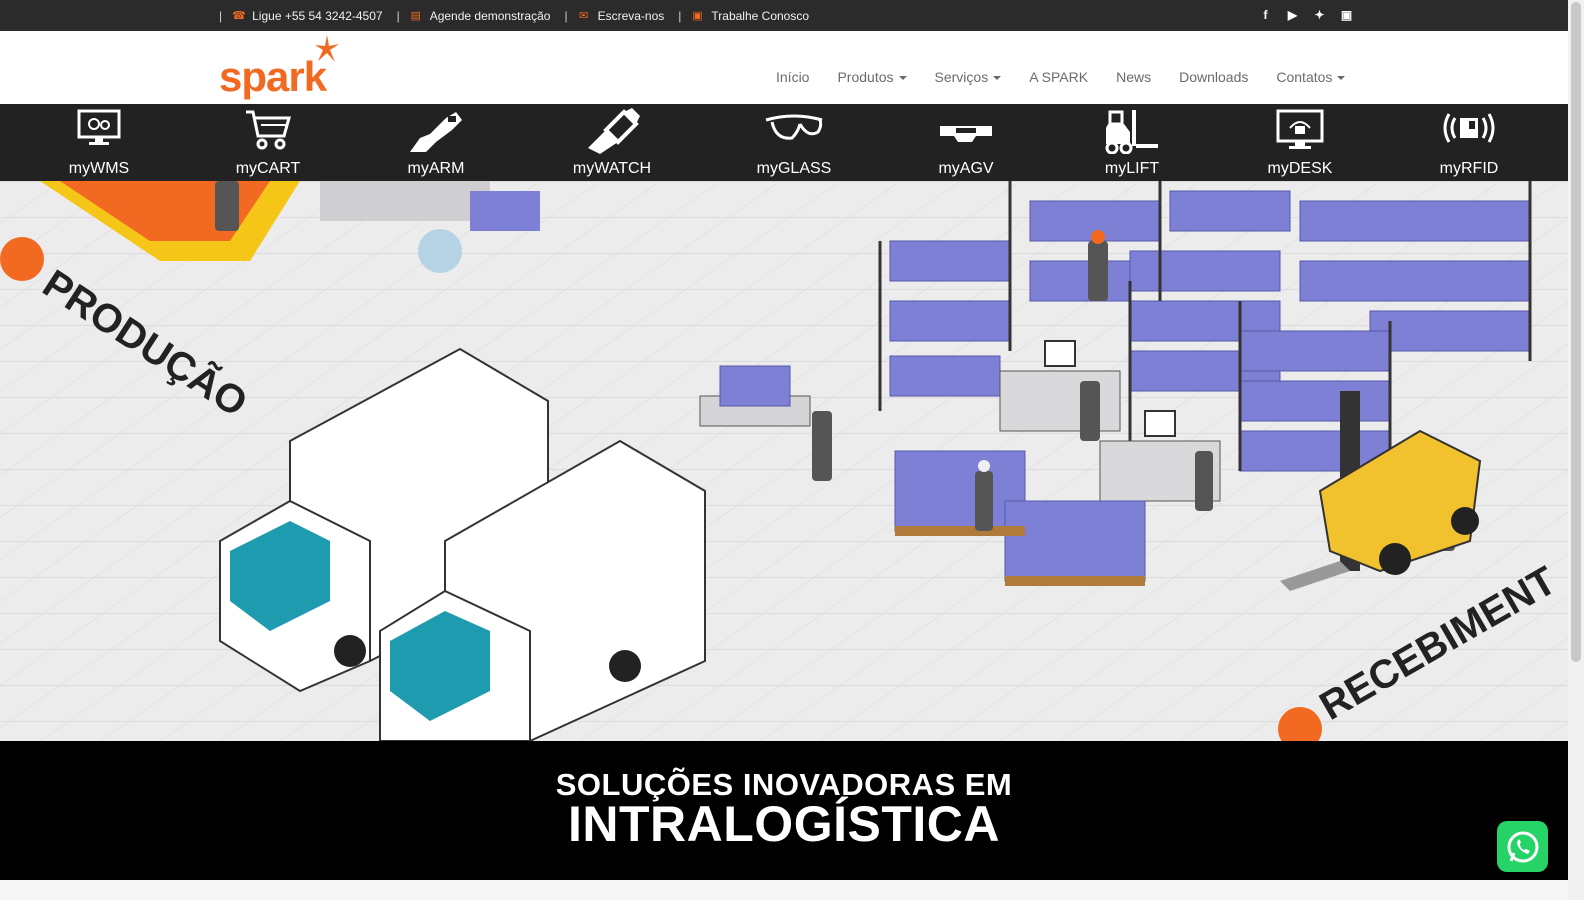 Image resolution: width=1584 pixels, height=900 pixels. What do you see at coordinates (1213, 77) in the screenshot?
I see `nav-downloads: Downloads` at bounding box center [1213, 77].